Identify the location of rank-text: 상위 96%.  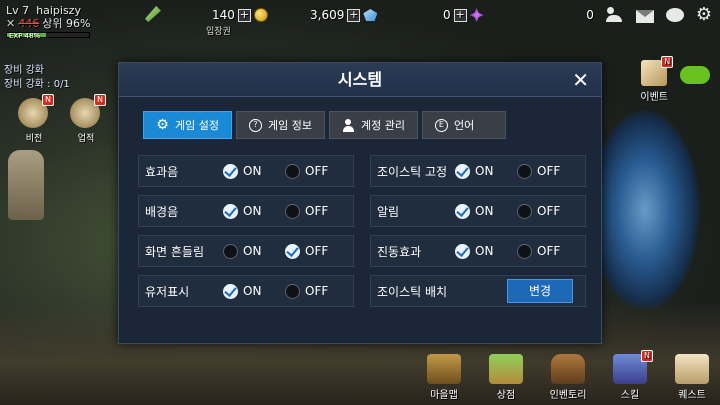
(66, 23).